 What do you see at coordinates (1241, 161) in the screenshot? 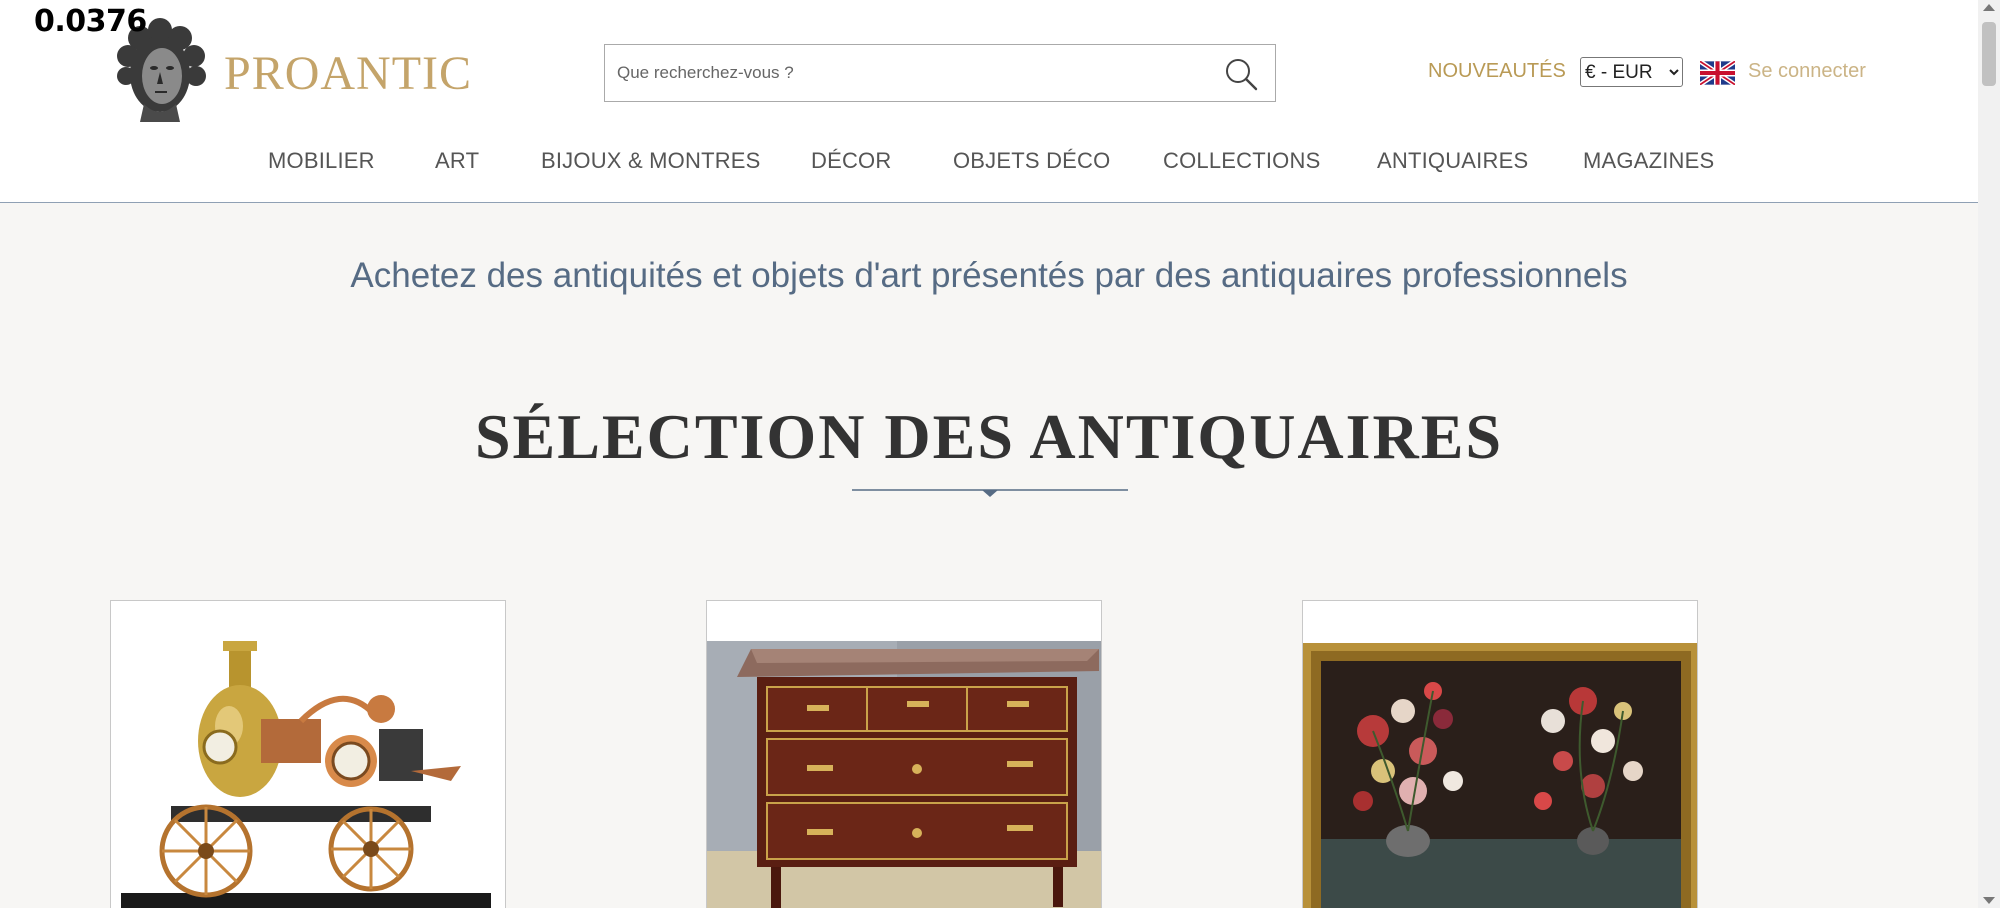
I see `nav-item-collections: COLLECTIONS` at bounding box center [1241, 161].